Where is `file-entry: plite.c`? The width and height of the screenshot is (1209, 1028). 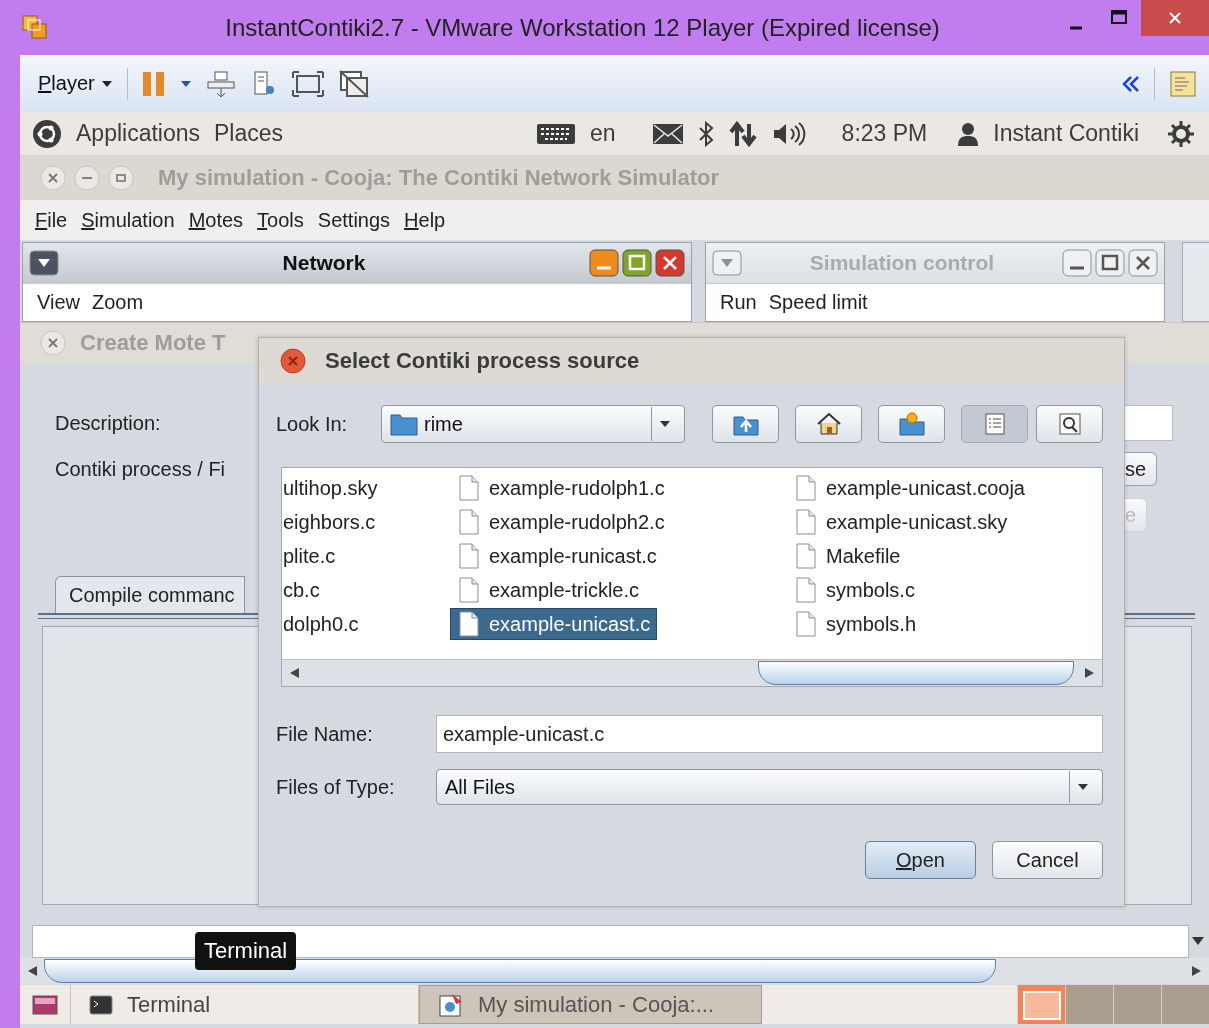
file-entry: plite.c is located at coordinates (312, 556).